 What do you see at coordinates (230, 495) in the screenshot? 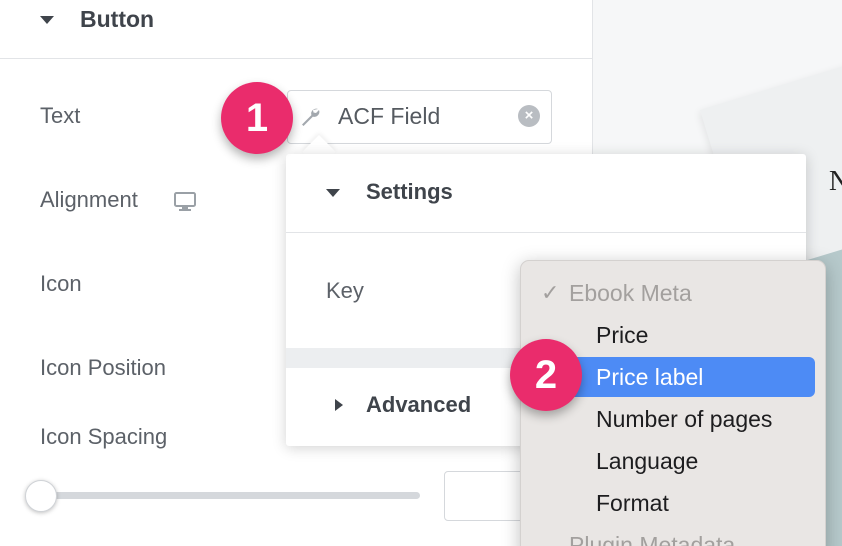
I see `icon-spacing-slider-track` at bounding box center [230, 495].